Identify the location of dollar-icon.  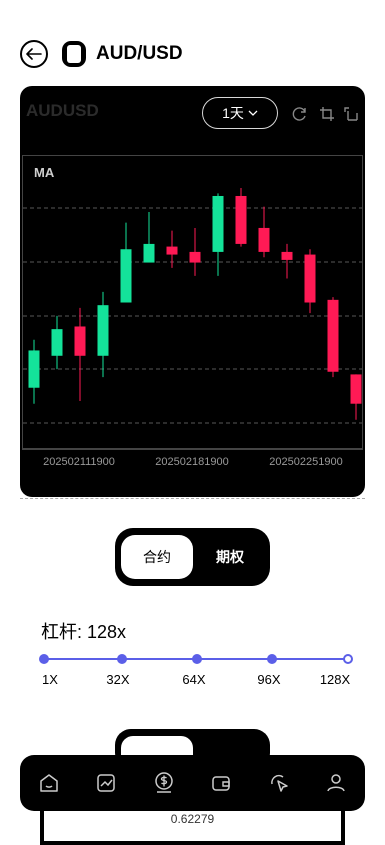
(164, 782).